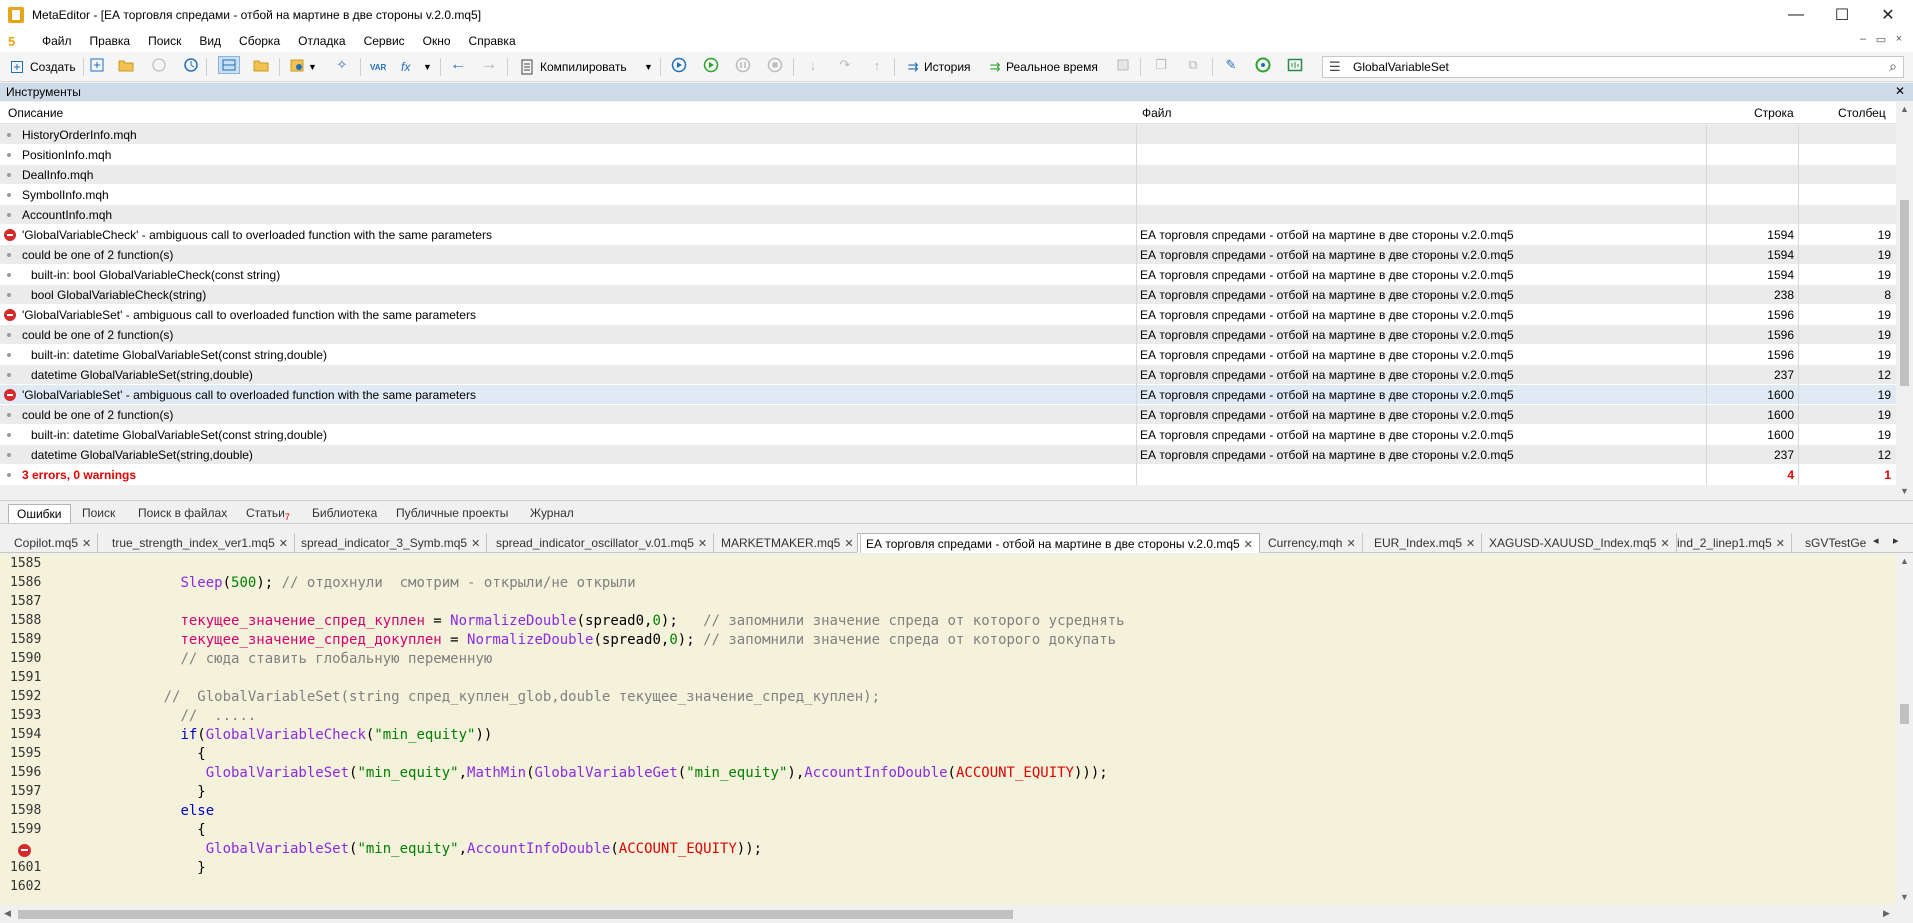  What do you see at coordinates (1193, 65) in the screenshot?
I see `compare-icon: ⧉` at bounding box center [1193, 65].